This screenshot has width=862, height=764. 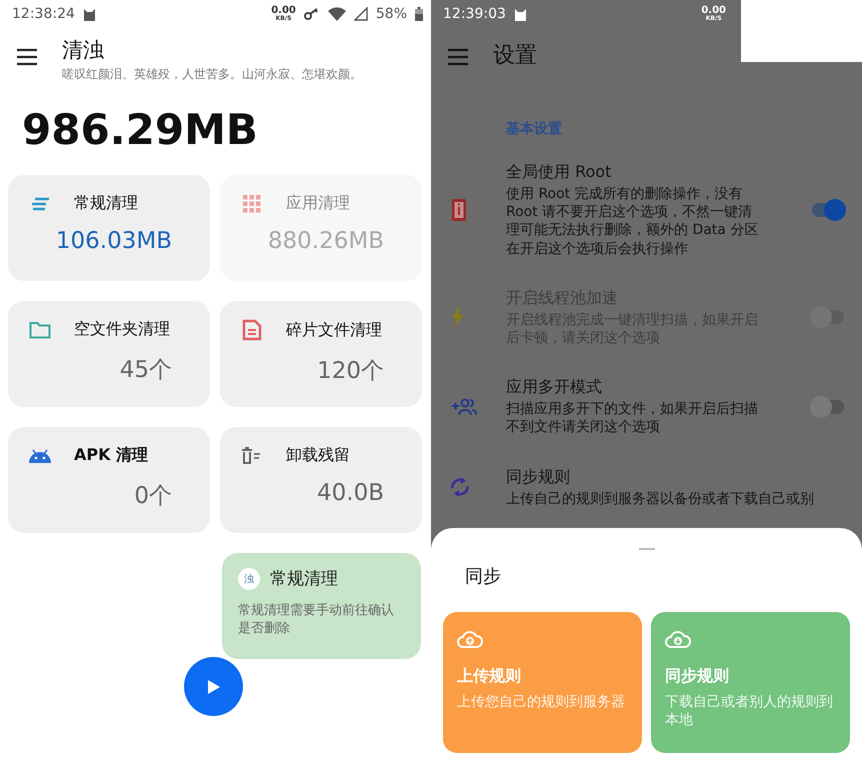 I want to click on setting-title: 同步规则, so click(x=538, y=477).